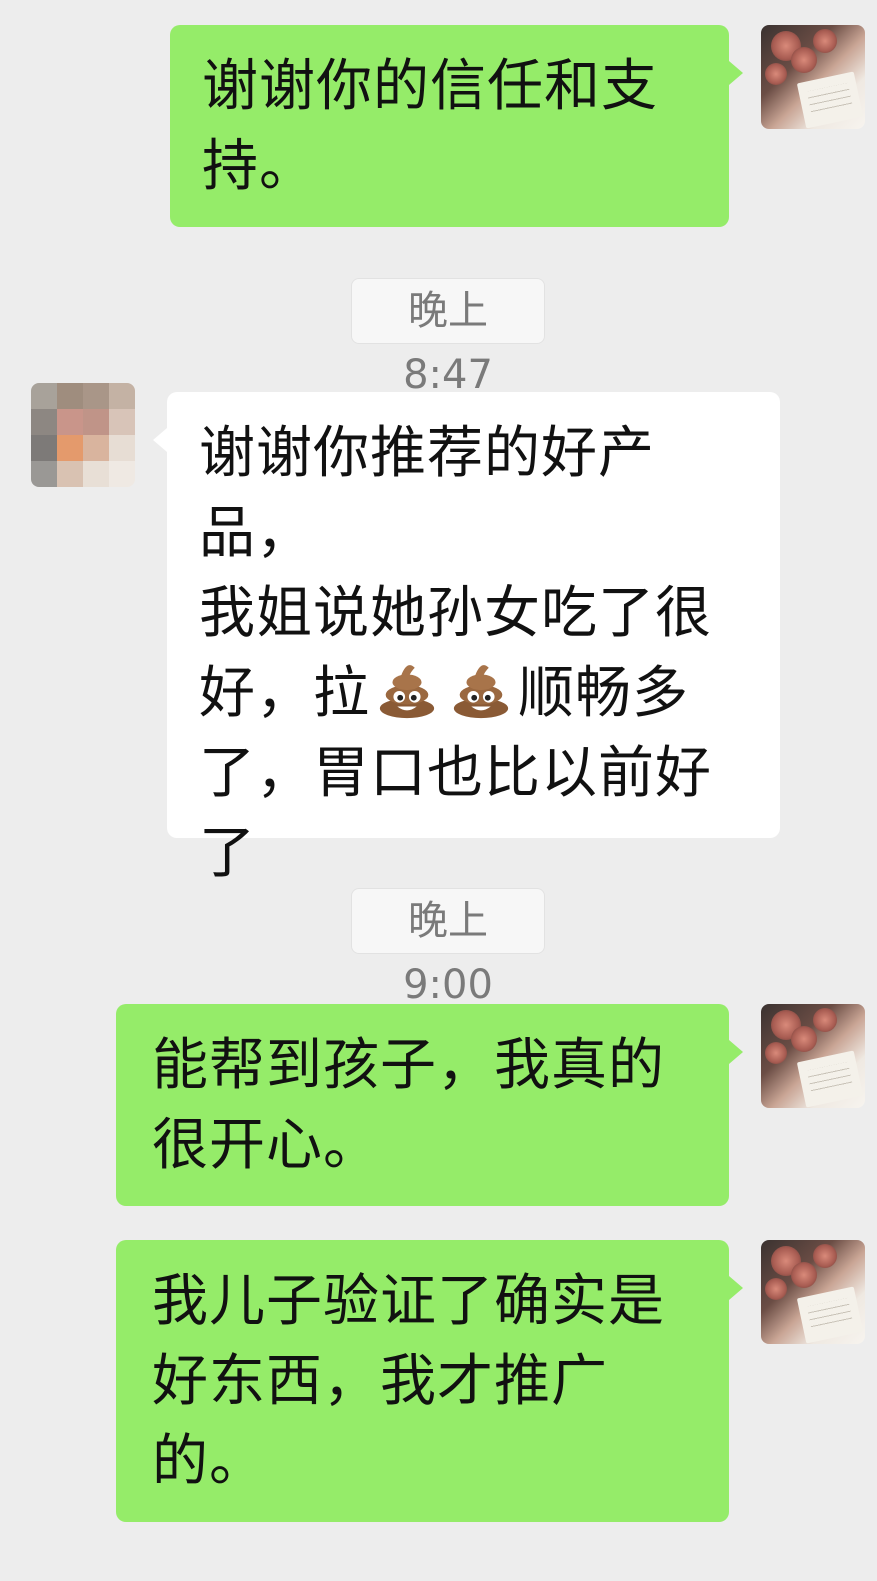 This screenshot has height=1581, width=877. What do you see at coordinates (427, 493) in the screenshot?
I see `message-line: 谢谢你推荐的好产品，` at bounding box center [427, 493].